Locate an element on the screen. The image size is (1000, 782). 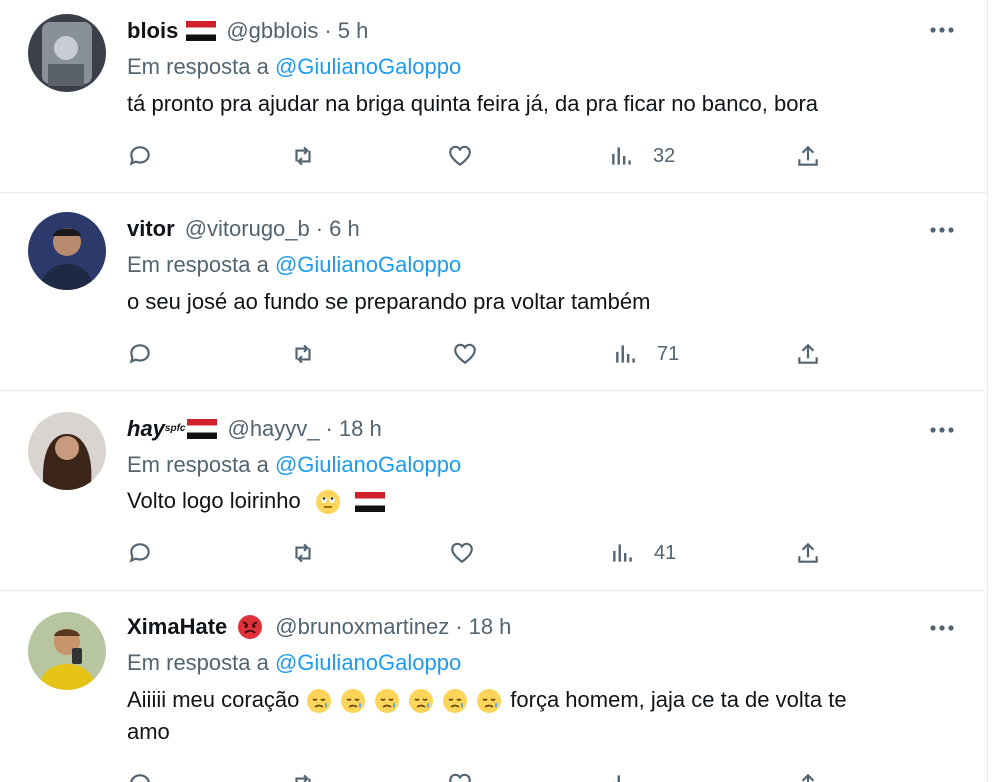
display-name: blois is located at coordinates (152, 31).